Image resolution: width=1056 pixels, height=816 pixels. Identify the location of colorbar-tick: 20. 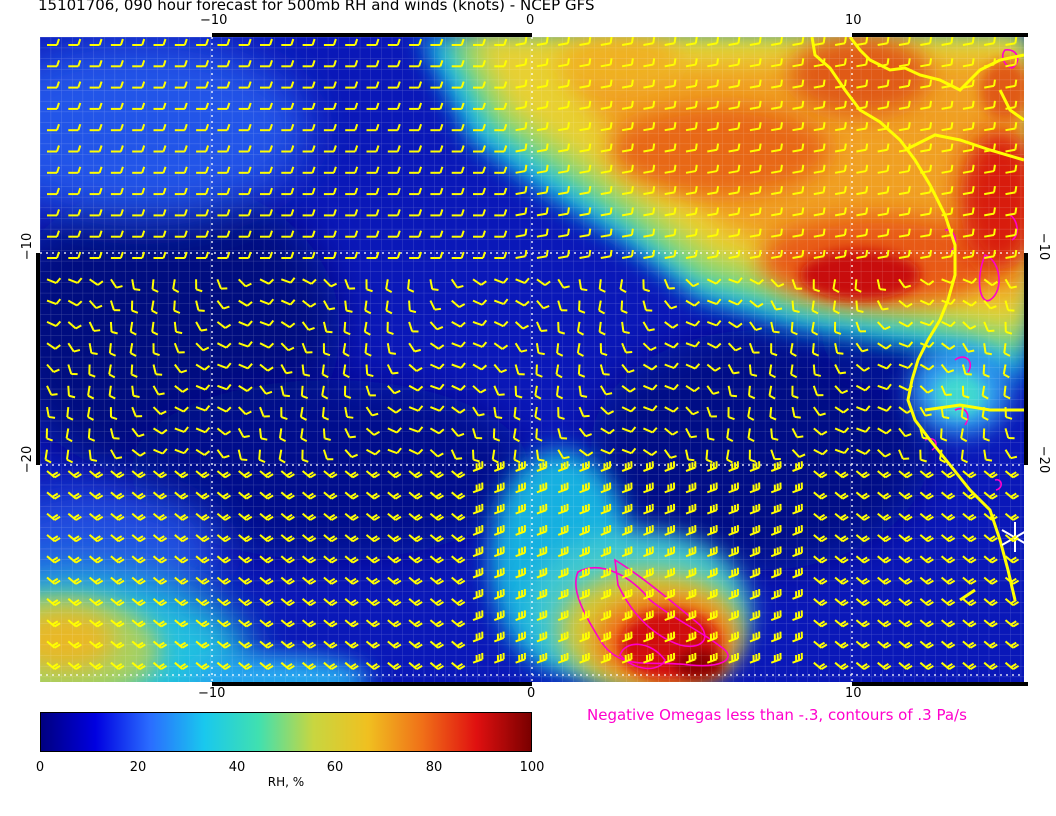
(138, 767).